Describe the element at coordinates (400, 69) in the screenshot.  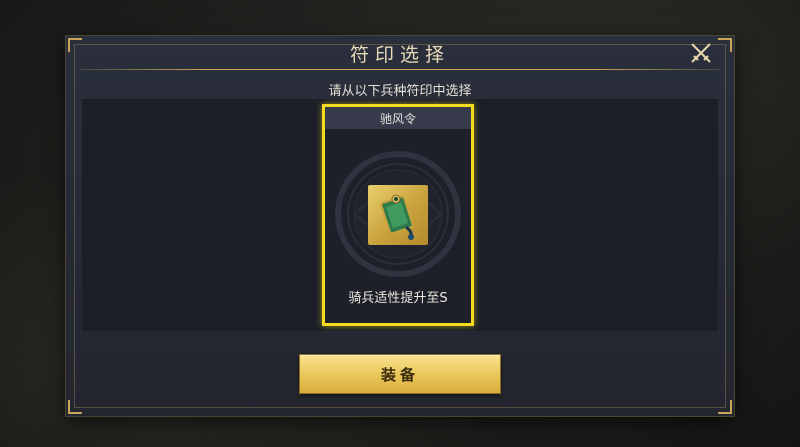
I see `title-divider` at that location.